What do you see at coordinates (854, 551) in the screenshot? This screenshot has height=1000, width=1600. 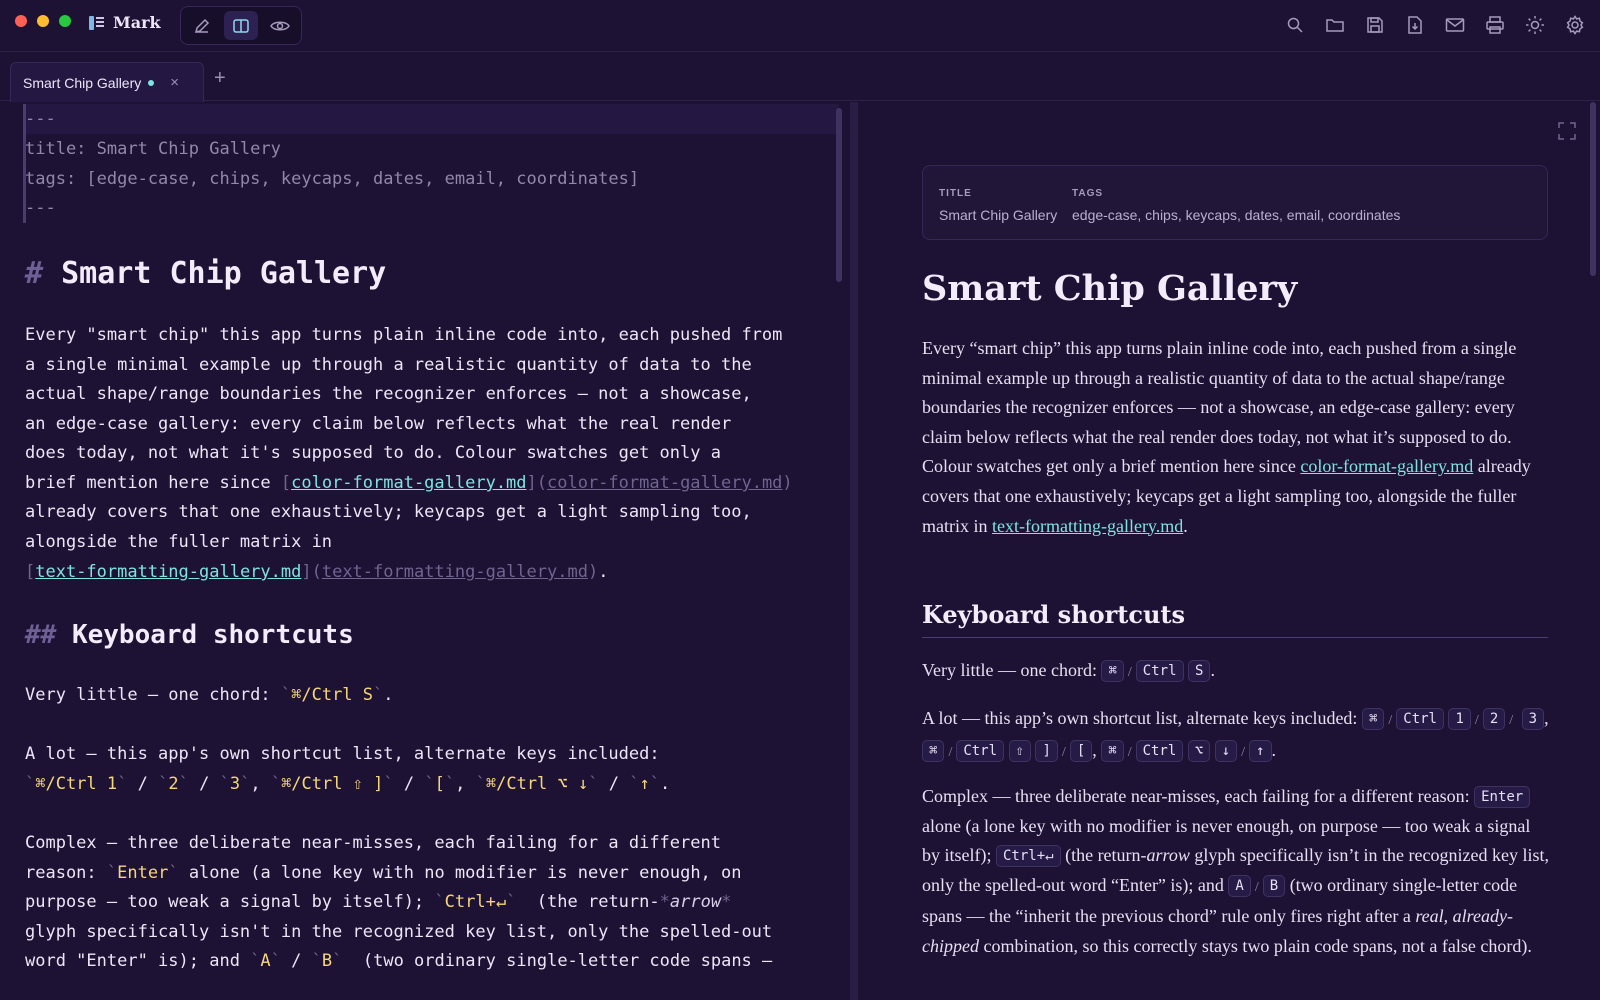 I see `pane-divider` at bounding box center [854, 551].